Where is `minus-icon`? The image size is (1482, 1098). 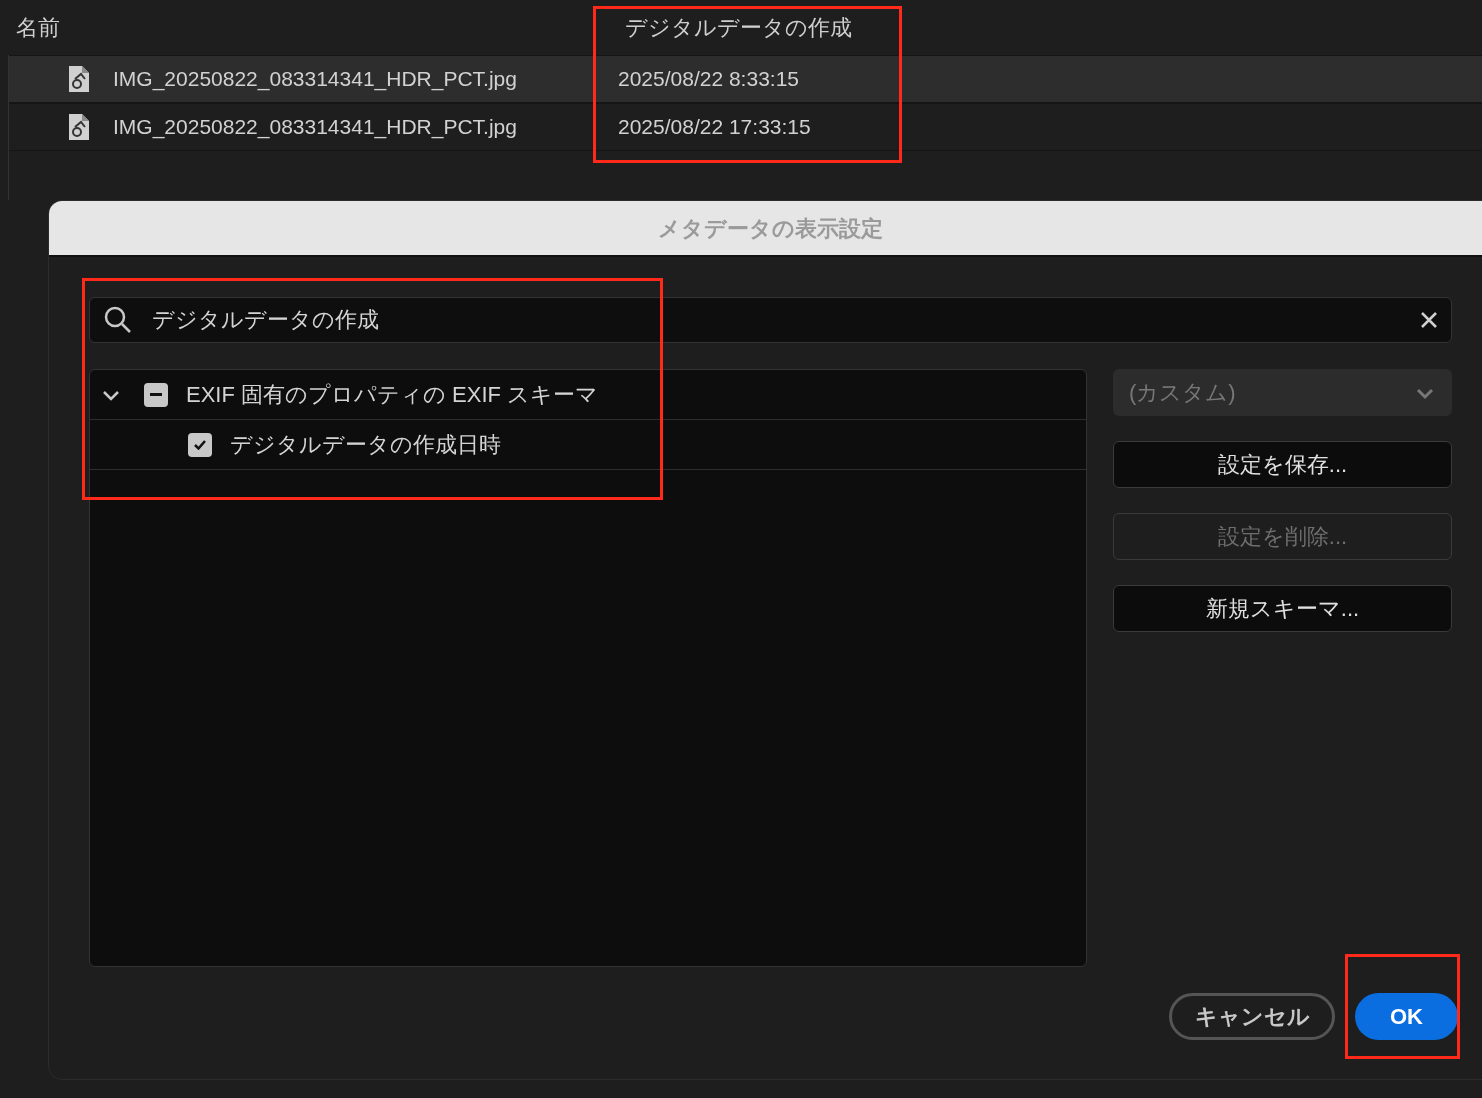 minus-icon is located at coordinates (156, 394).